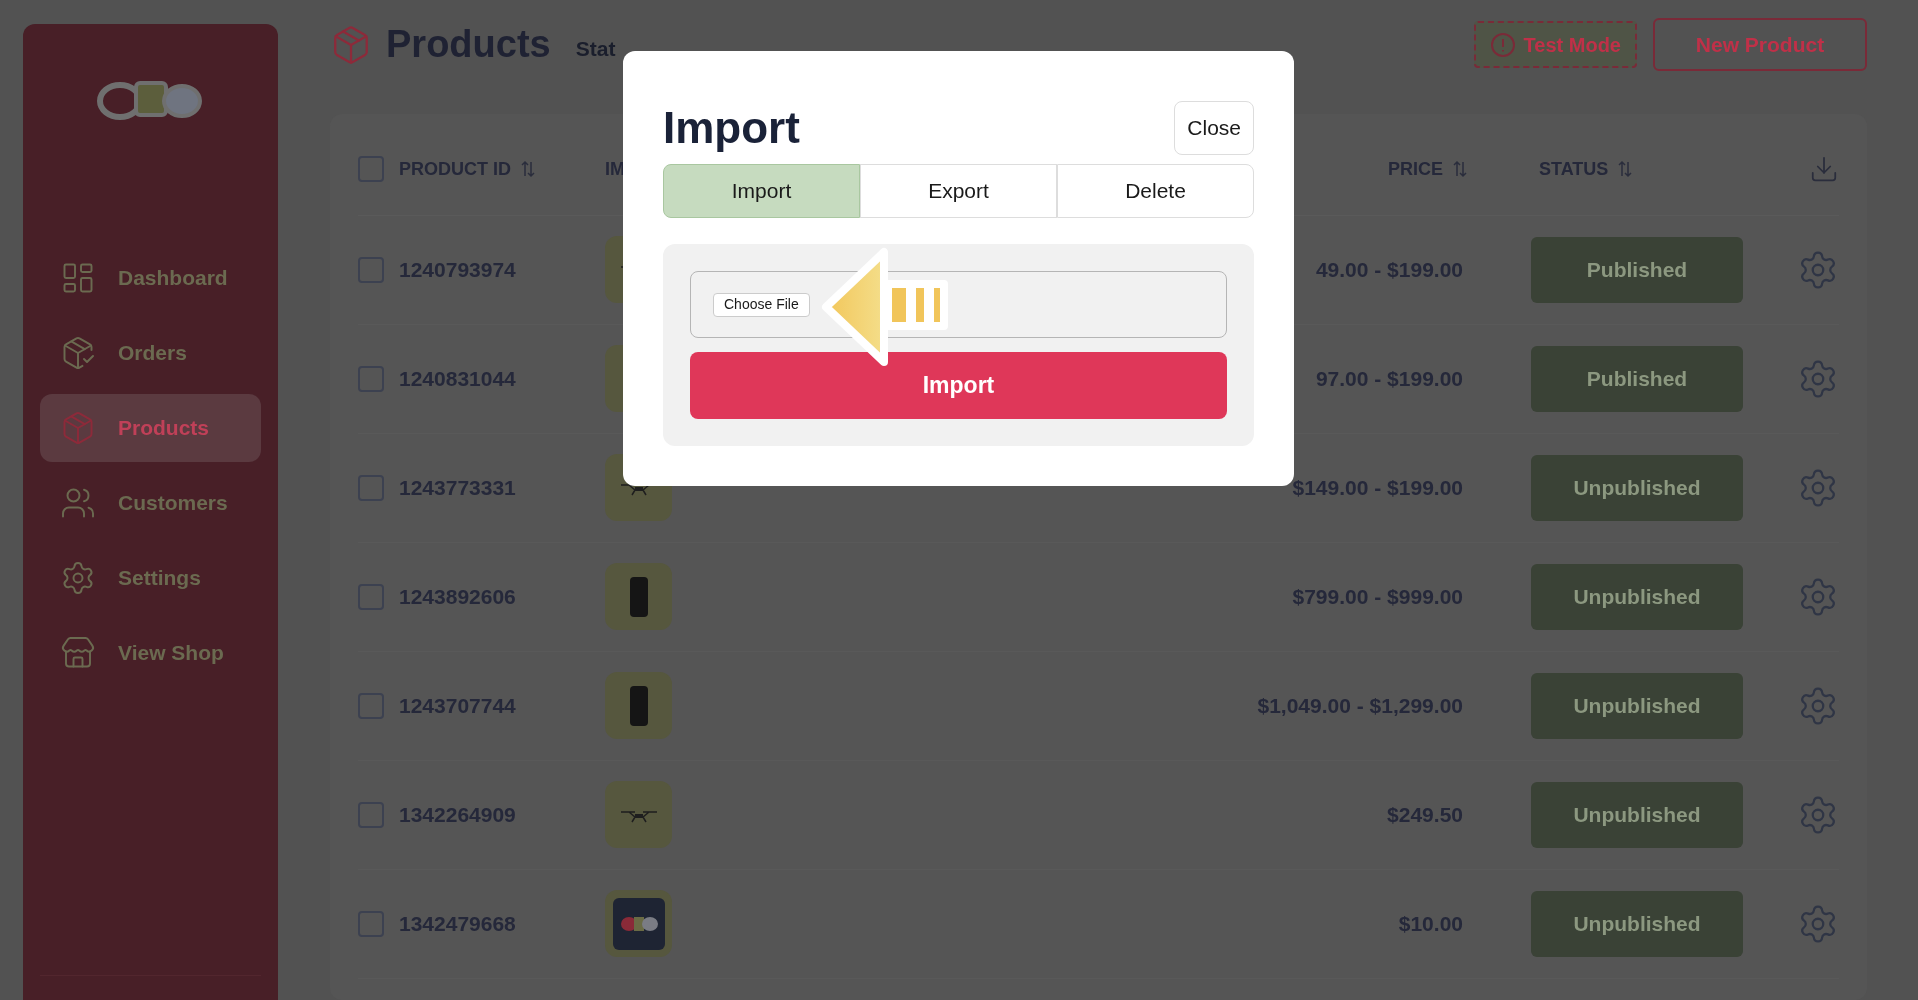 The image size is (1918, 1000). Describe the element at coordinates (958, 191) in the screenshot. I see `dialog-tab: Export` at that location.